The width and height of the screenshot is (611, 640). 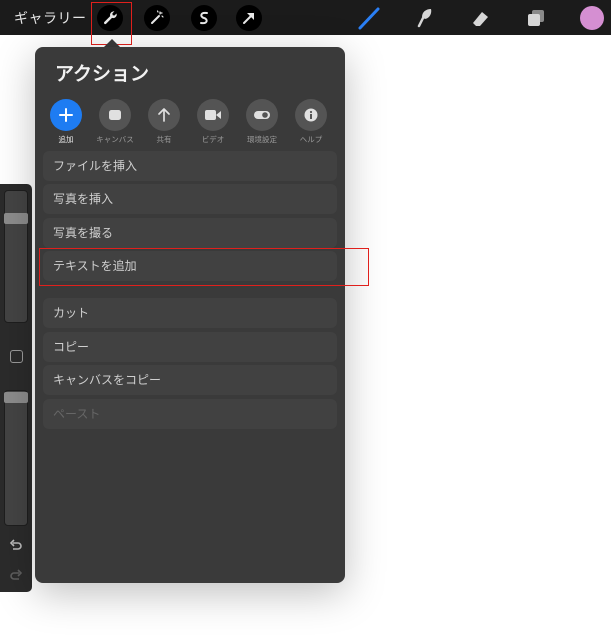 I want to click on copy-canvas-item: キャンバスをコピー, so click(x=190, y=380).